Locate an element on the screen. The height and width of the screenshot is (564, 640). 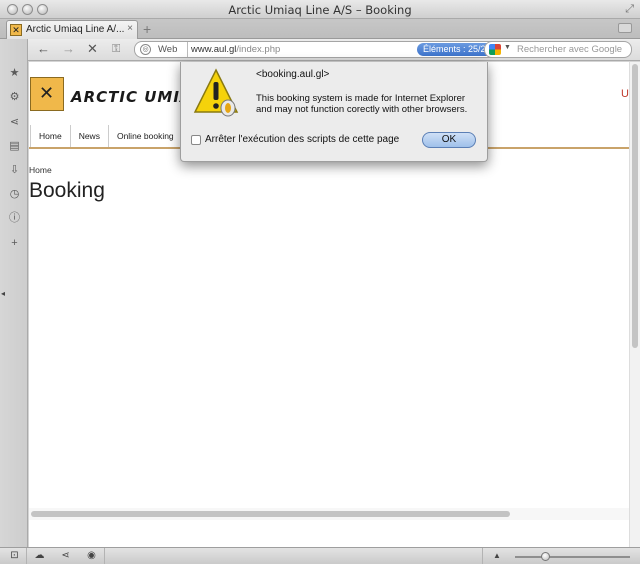
forward-button: → is located at coordinates (68, 48).